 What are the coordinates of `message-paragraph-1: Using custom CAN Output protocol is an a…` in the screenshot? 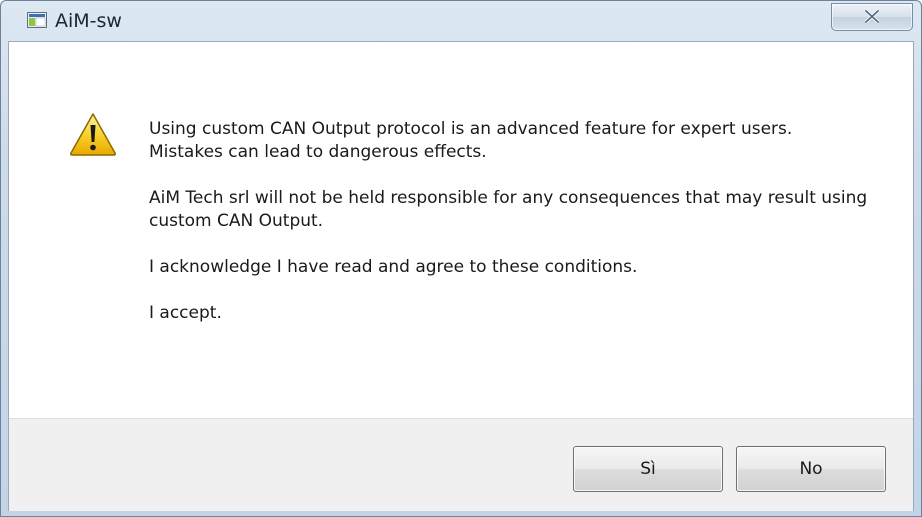 It's located at (471, 140).